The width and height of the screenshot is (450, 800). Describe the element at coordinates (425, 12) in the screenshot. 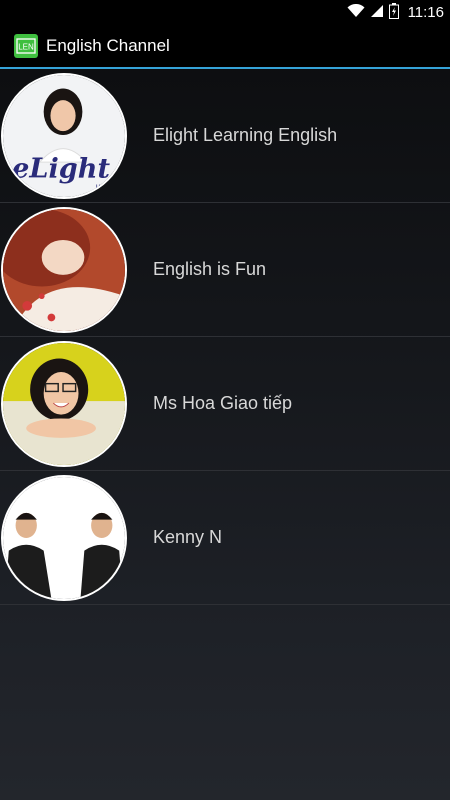

I see `status-time: 11:16` at that location.